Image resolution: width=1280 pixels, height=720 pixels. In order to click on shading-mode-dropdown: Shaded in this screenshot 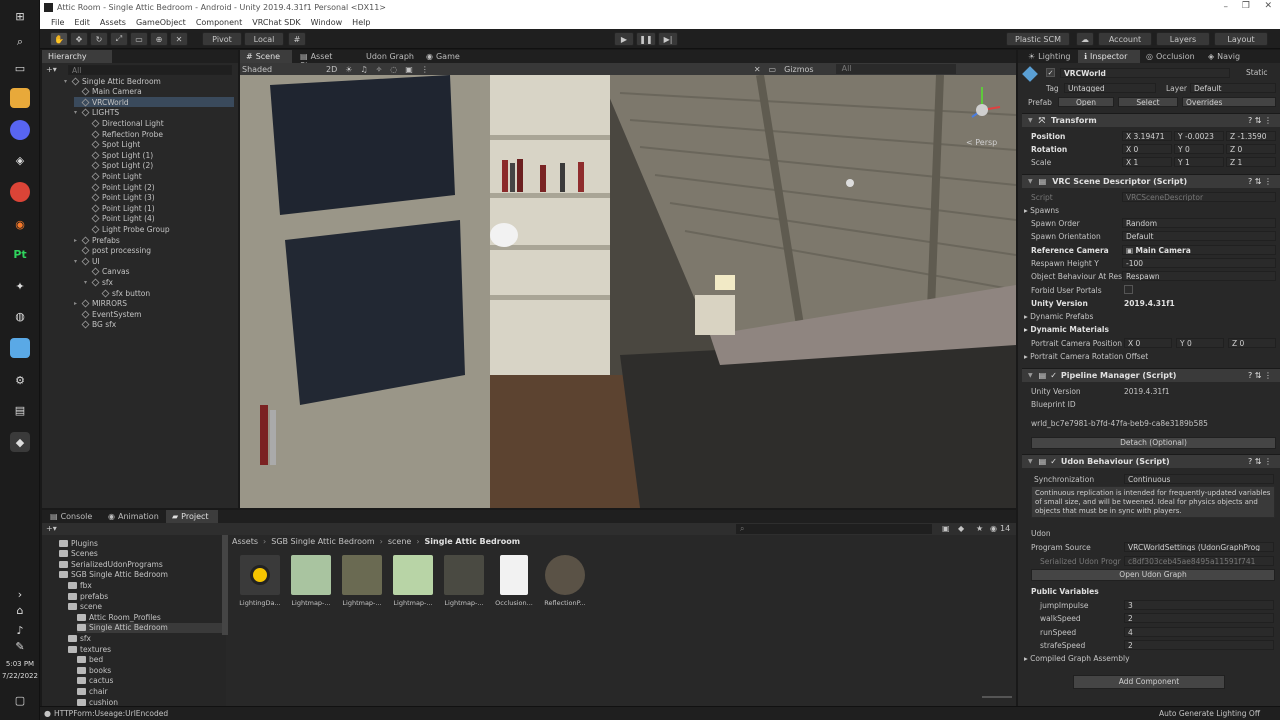, I will do `click(272, 69)`.